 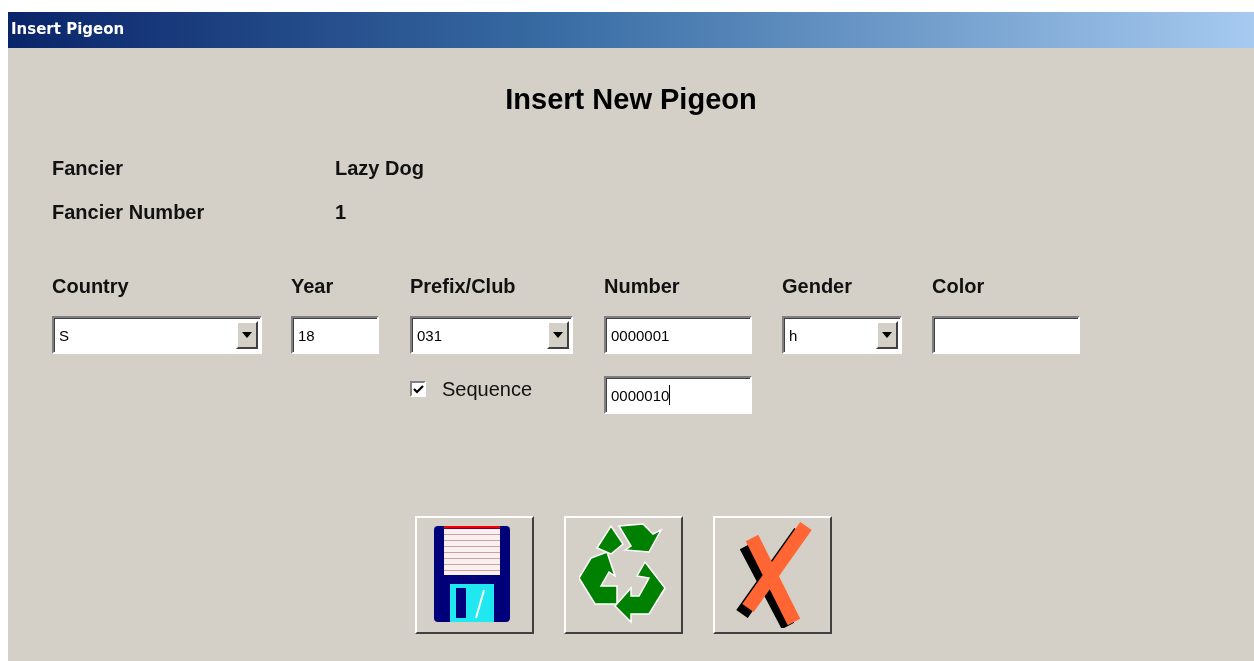 What do you see at coordinates (491, 335) in the screenshot?
I see `dropdown-field: 031` at bounding box center [491, 335].